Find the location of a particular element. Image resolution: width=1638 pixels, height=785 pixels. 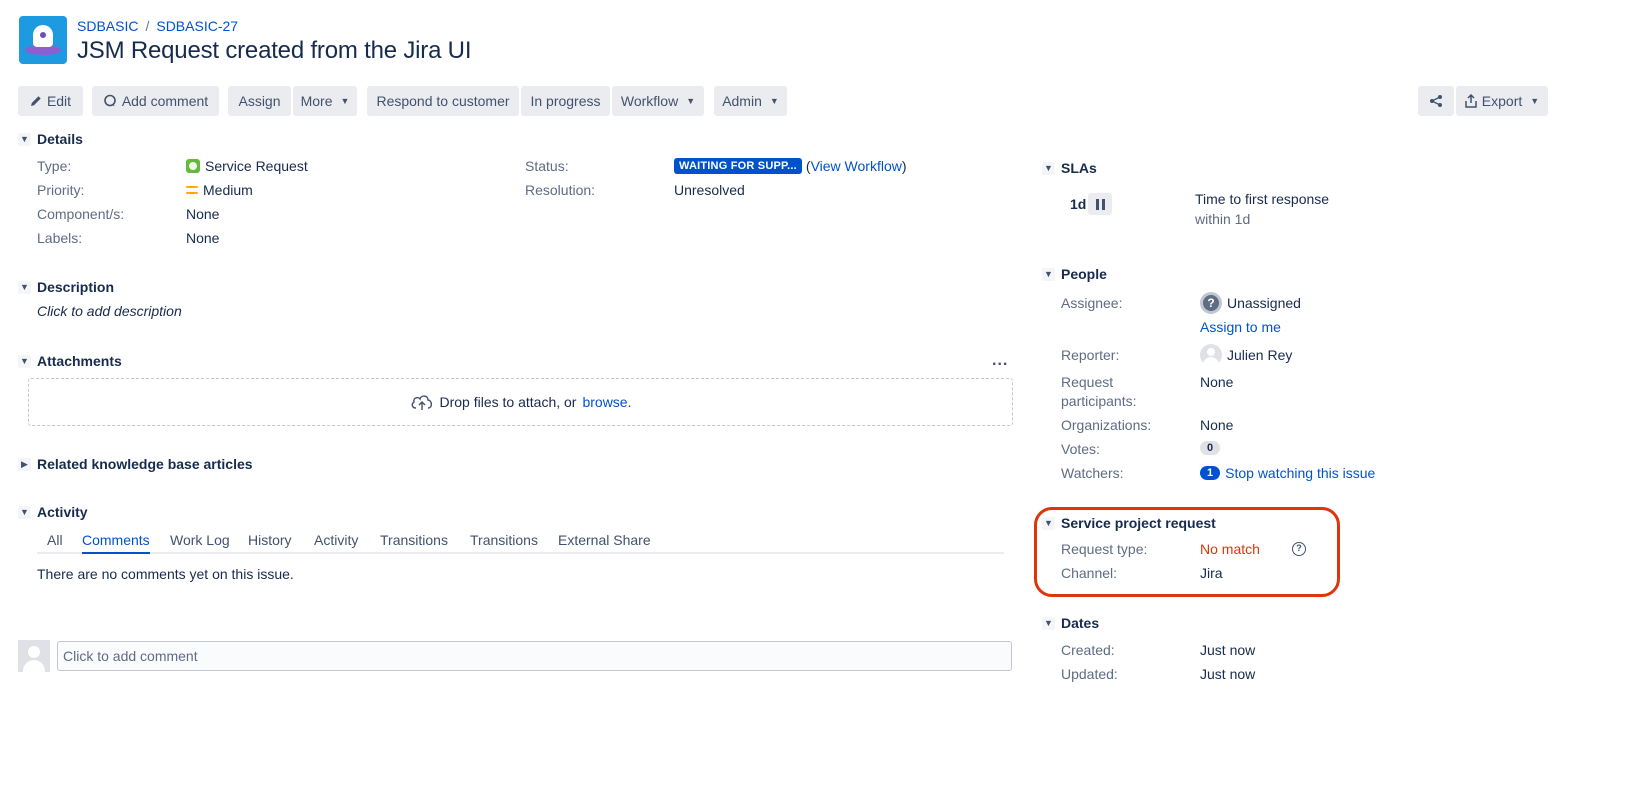

tab-transitions-2: Transitions is located at coordinates (504, 542).